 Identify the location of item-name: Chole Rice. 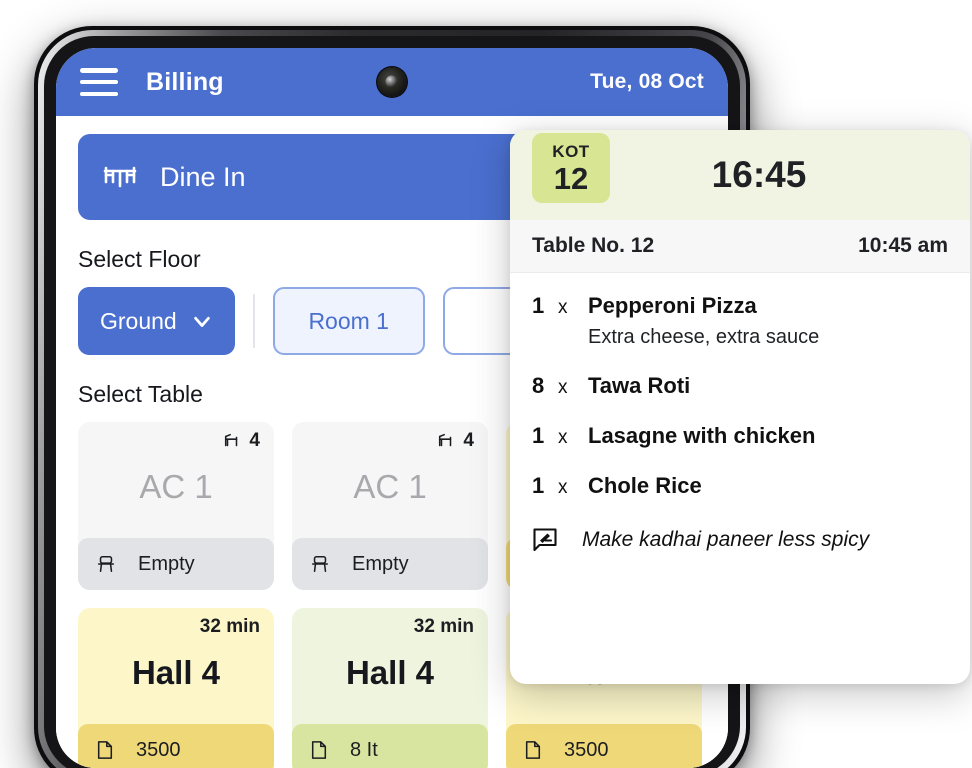
(645, 485).